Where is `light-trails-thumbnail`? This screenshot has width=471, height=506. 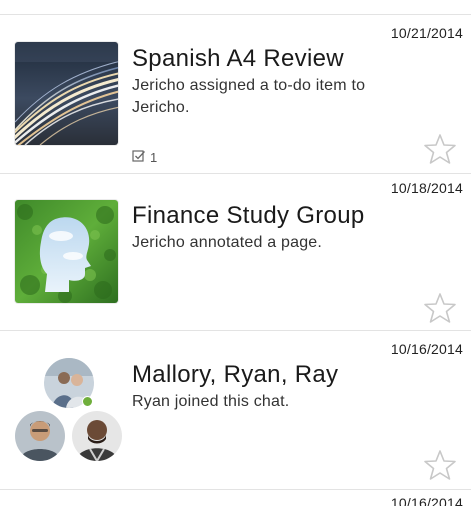 light-trails-thumbnail is located at coordinates (66, 93).